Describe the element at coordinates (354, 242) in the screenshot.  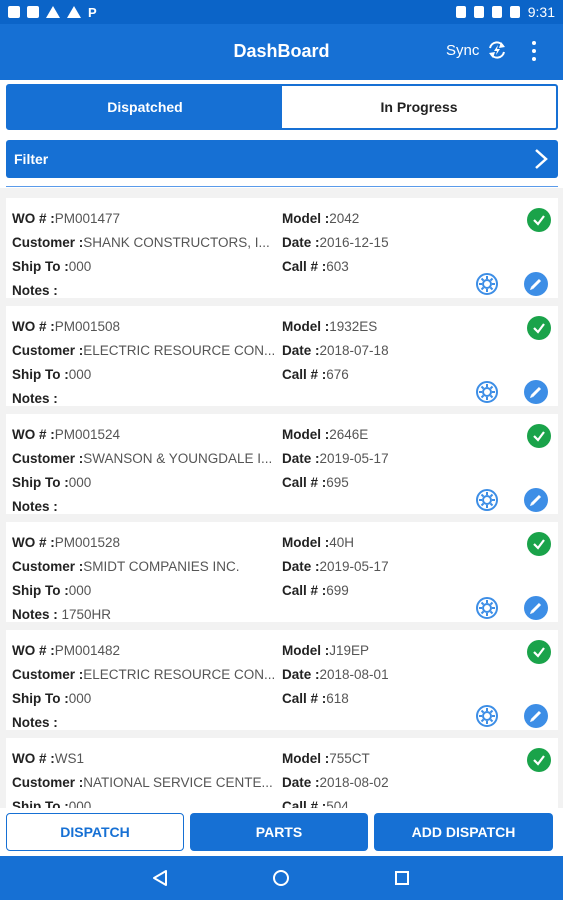
I see `date-value: 2016-12-15` at that location.